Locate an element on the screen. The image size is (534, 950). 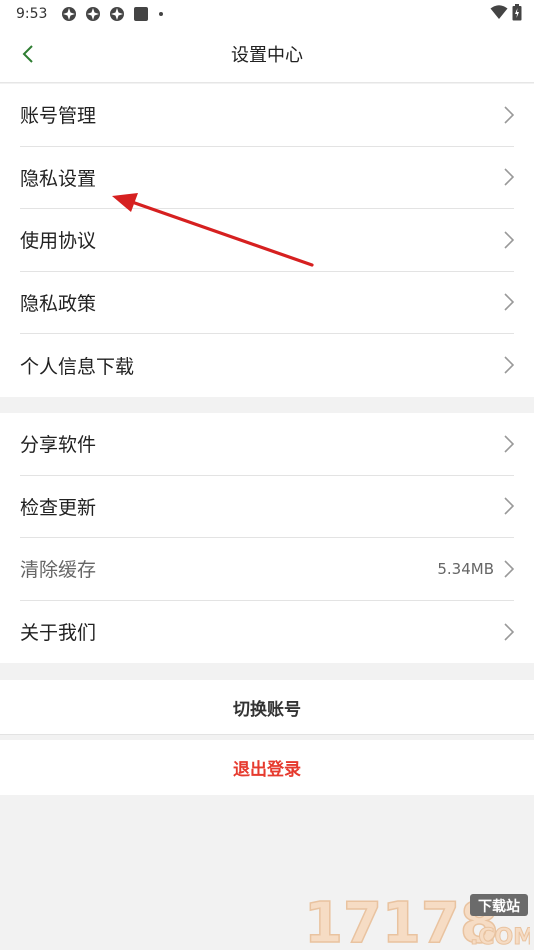
settings-item-label: 分享软件 is located at coordinates (58, 445).